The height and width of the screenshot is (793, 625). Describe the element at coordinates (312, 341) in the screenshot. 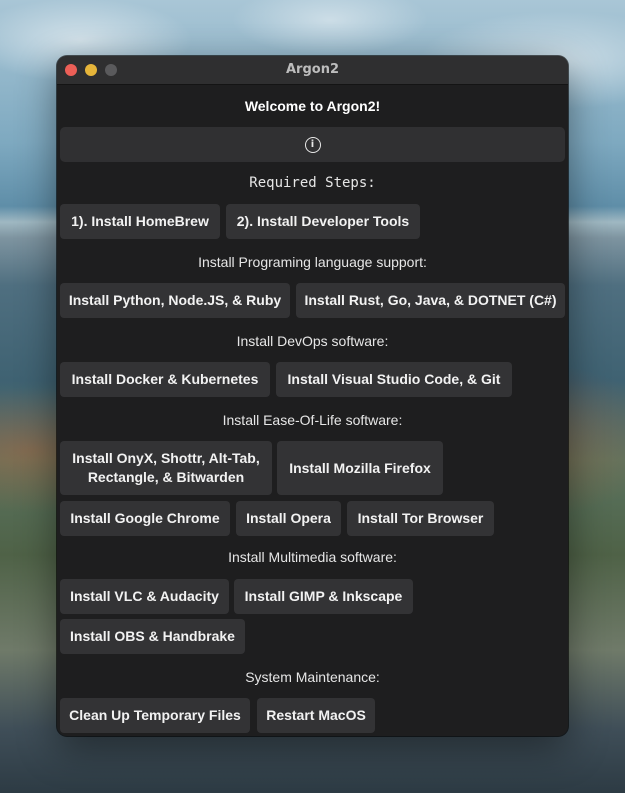

I see `devops-label: Install DevOps software:` at that location.